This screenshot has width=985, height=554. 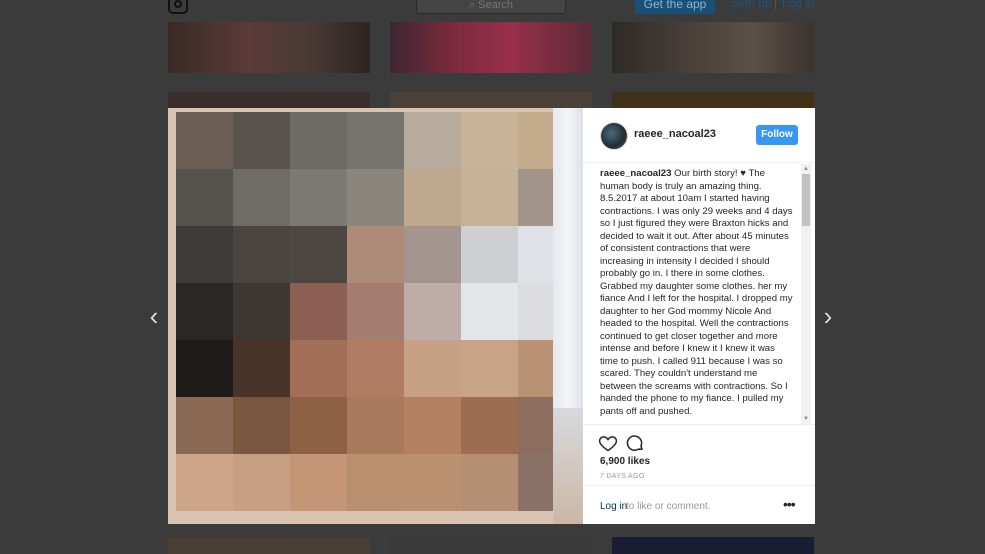 I want to click on background-header: ⌕ Search Get the app Sign up | Log in, so click(x=492, y=7).